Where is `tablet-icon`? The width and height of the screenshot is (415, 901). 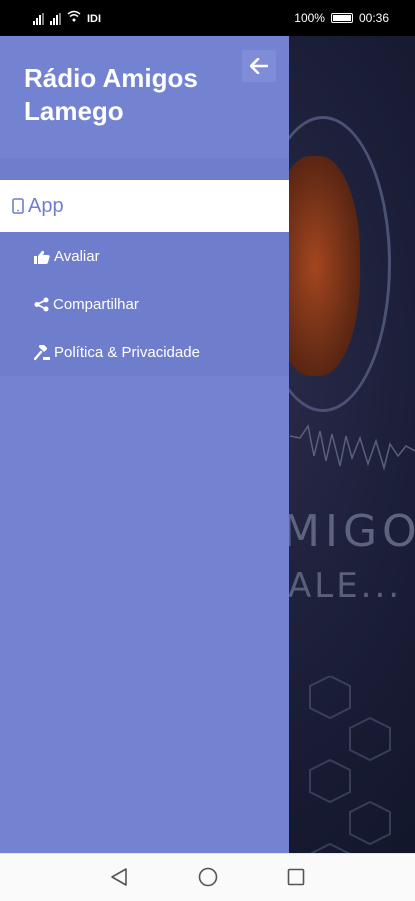 tablet-icon is located at coordinates (18, 206).